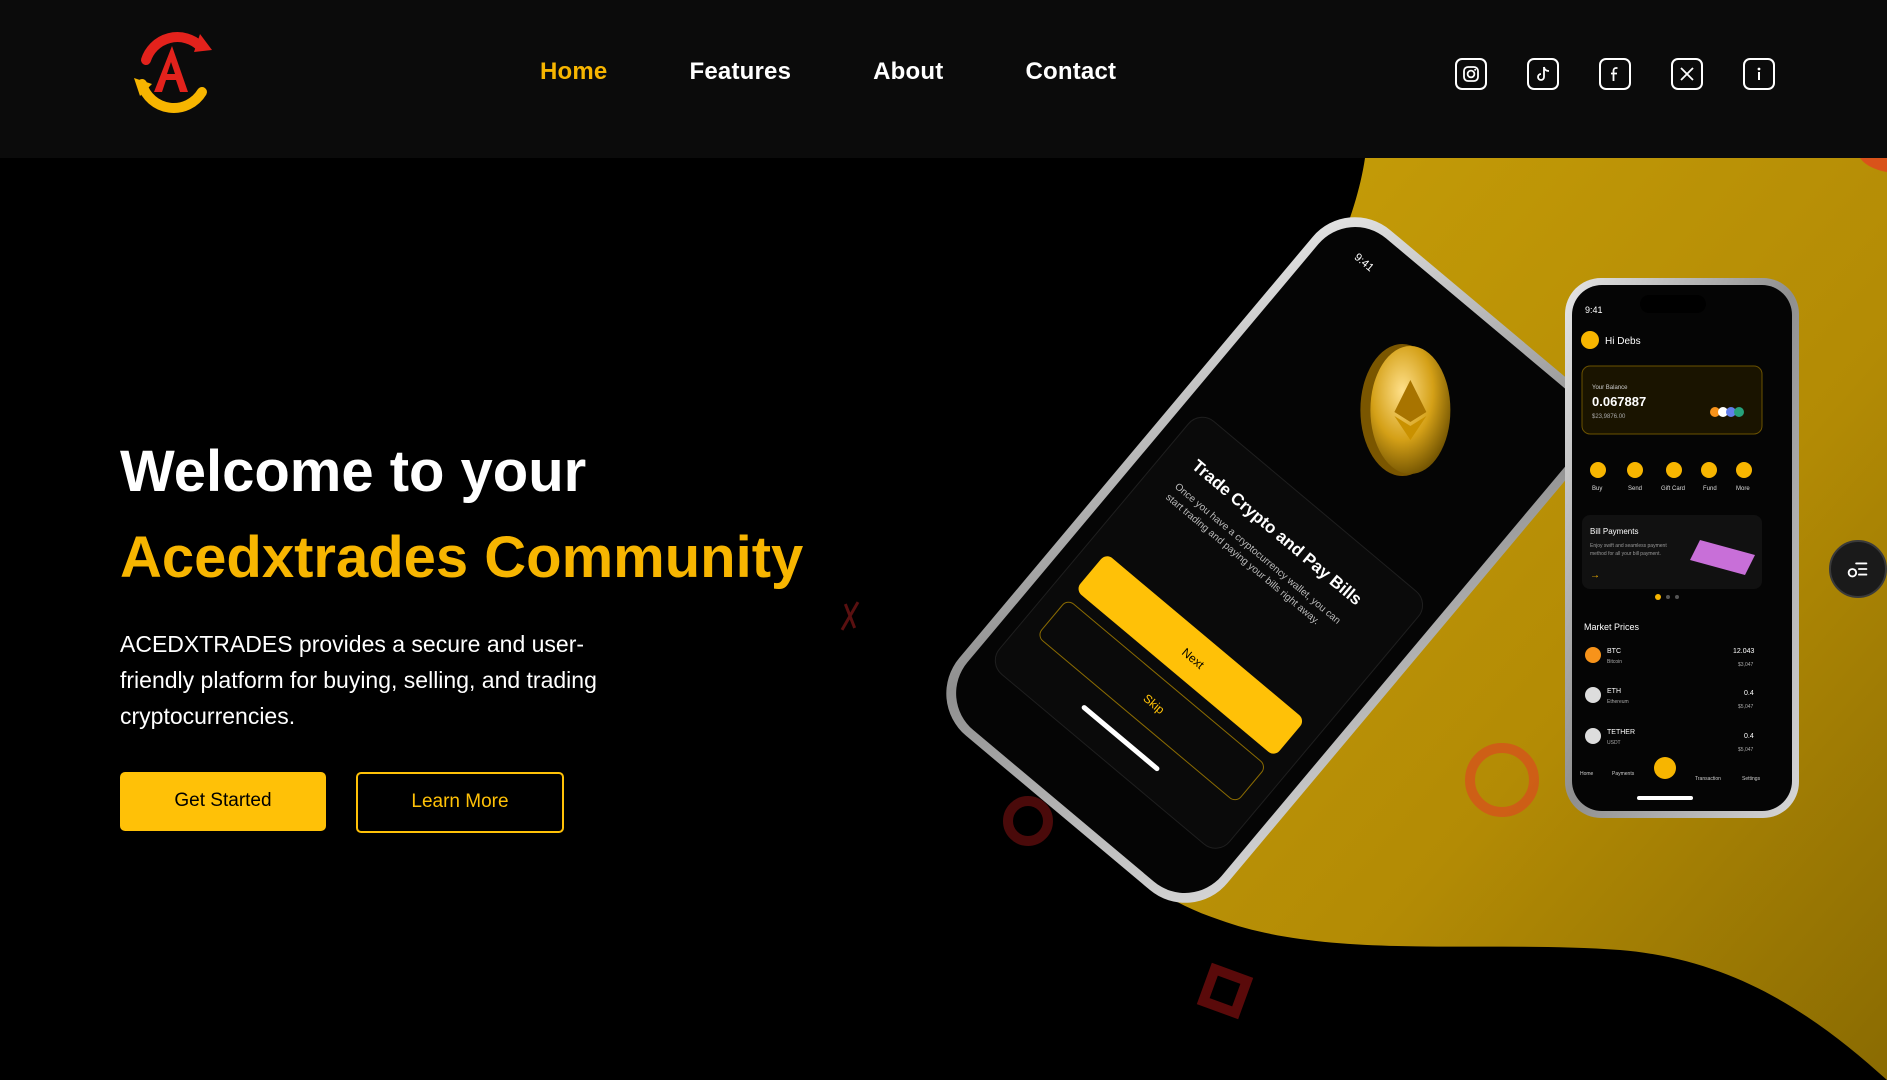 This screenshot has width=1887, height=1080. I want to click on hero-title-line2: Acedxtrades Community, so click(462, 557).